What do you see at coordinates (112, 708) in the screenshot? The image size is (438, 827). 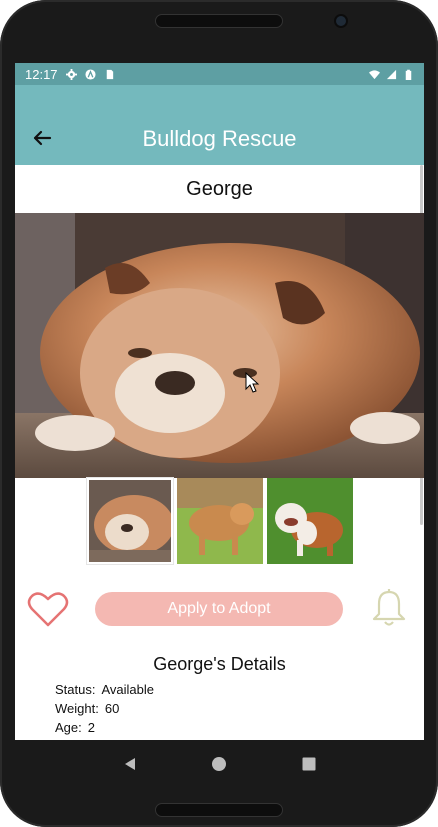 I see `detail-value: 60` at bounding box center [112, 708].